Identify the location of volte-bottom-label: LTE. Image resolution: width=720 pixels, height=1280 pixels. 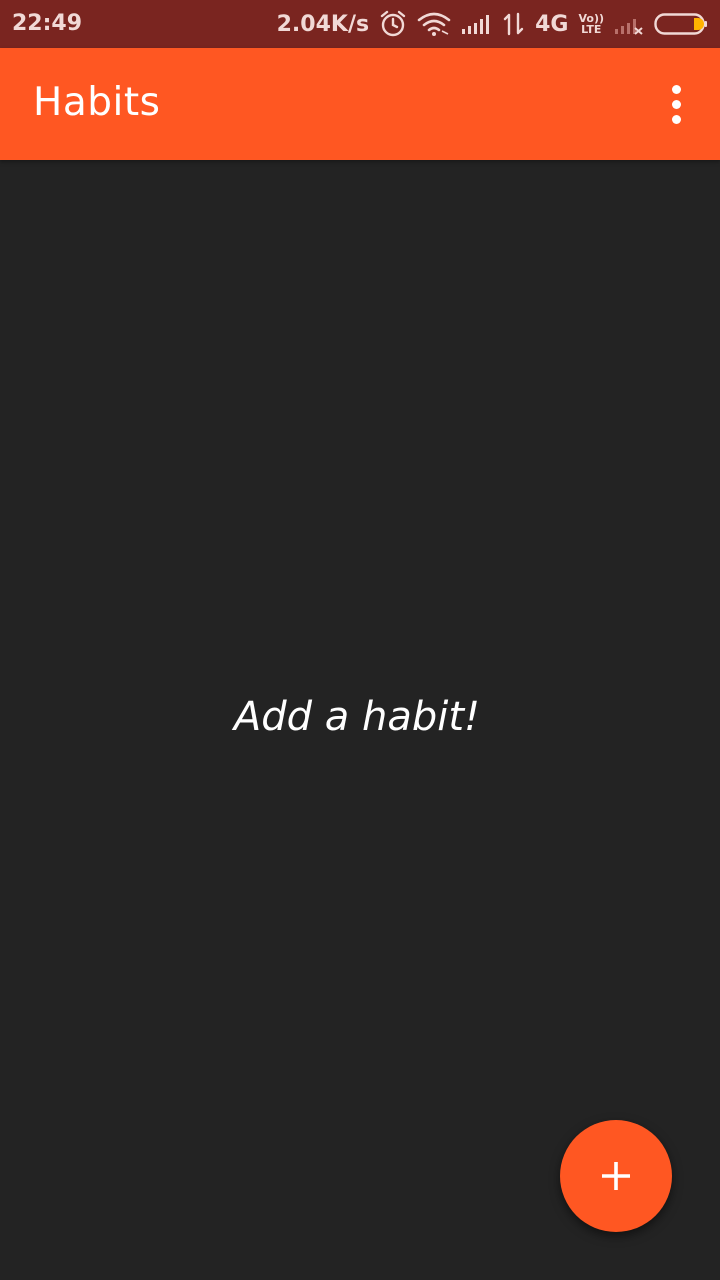
(591, 29).